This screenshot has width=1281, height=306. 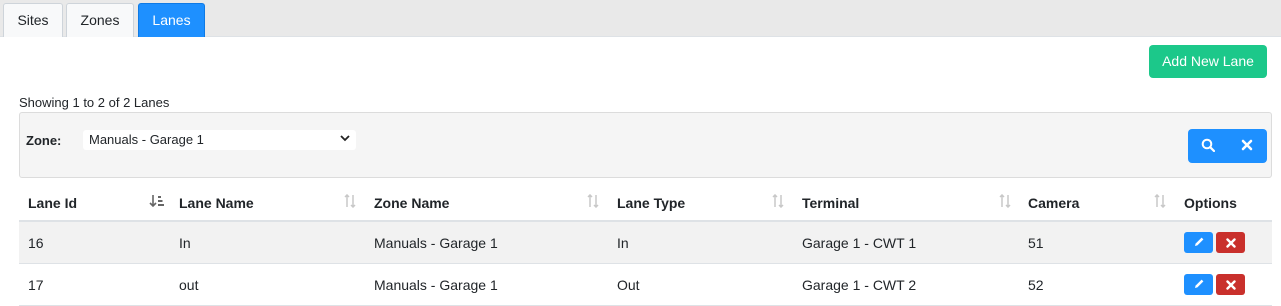 I want to click on add-new-lane-button: Add New Lane, so click(x=1208, y=61).